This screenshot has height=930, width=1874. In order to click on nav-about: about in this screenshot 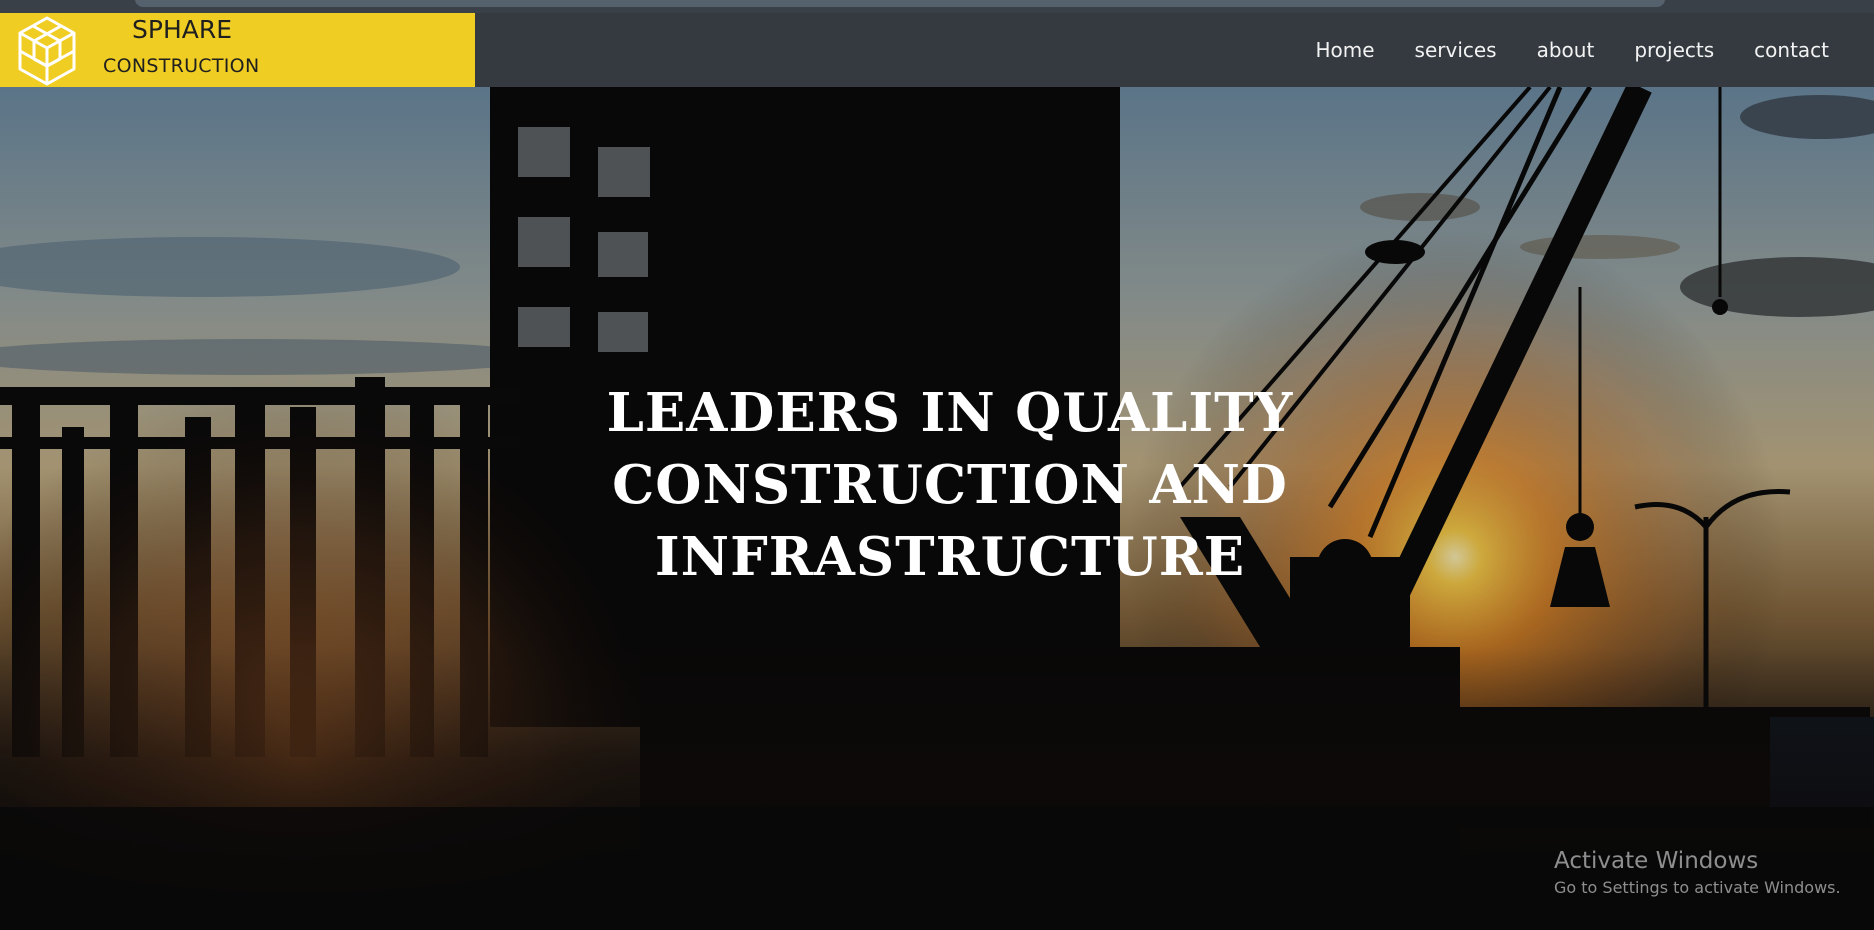, I will do `click(1566, 50)`.